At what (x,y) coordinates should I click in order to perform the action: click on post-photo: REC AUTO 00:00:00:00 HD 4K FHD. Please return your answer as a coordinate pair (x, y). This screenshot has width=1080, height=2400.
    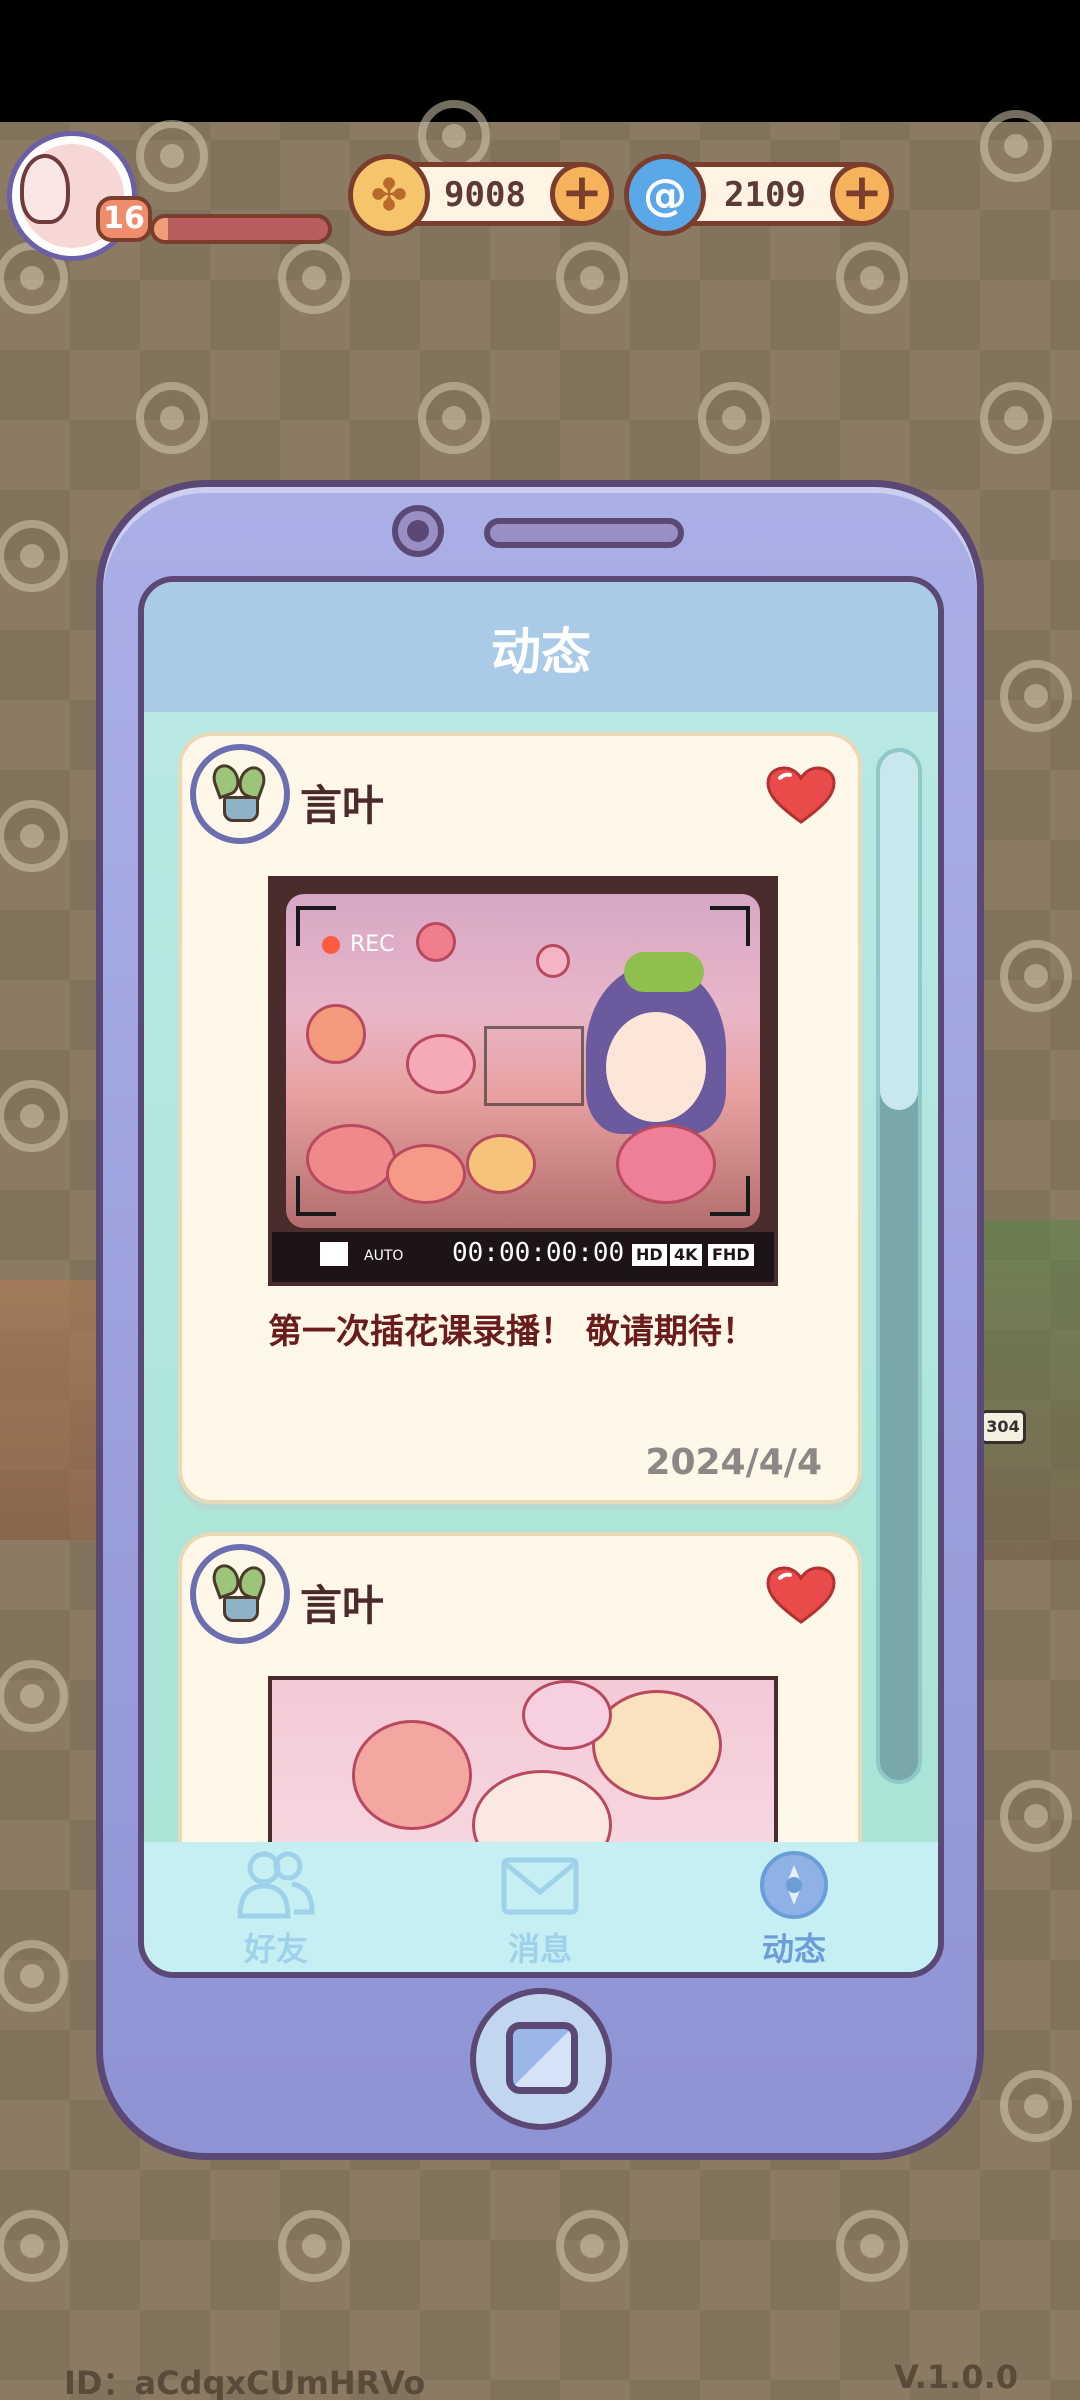
    Looking at the image, I should click on (523, 1081).